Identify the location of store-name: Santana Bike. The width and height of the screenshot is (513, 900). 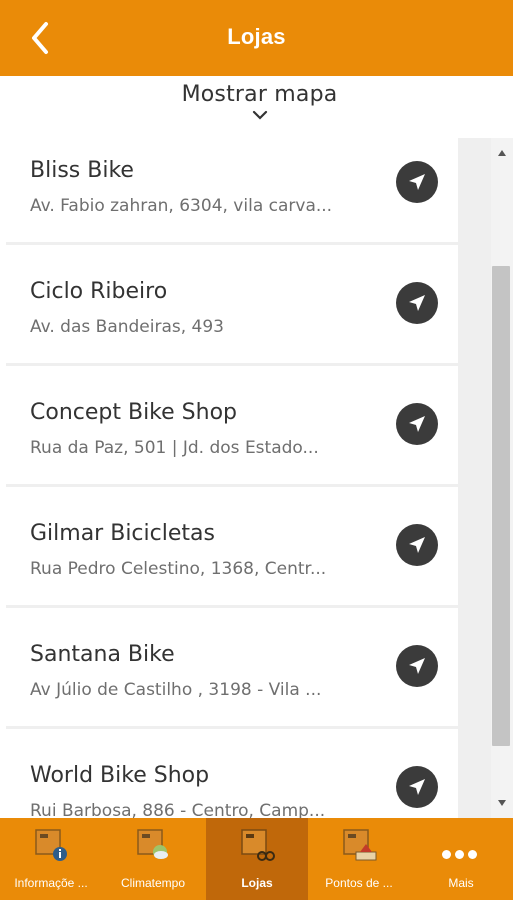
(102, 654).